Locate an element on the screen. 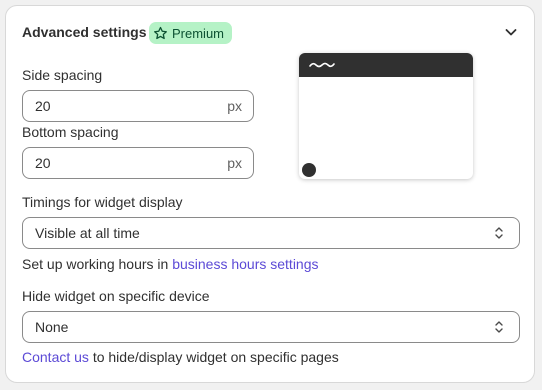  side-spacing-label: Side spacing is located at coordinates (62, 75).